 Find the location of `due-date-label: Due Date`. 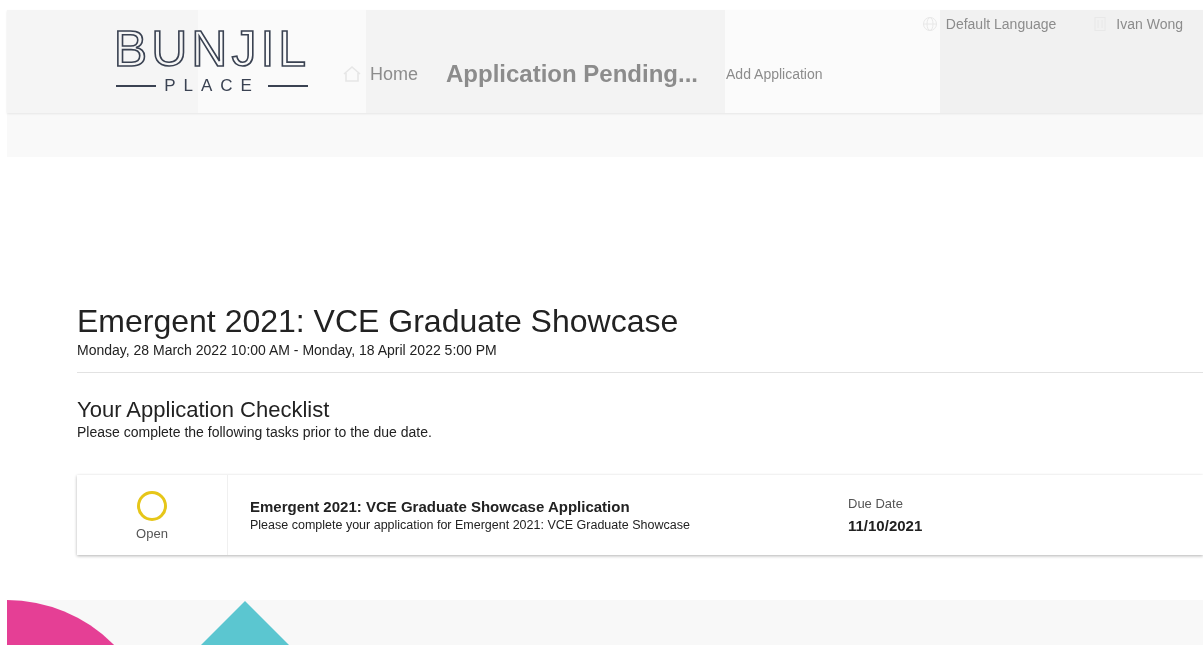

due-date-label: Due Date is located at coordinates (876, 503).